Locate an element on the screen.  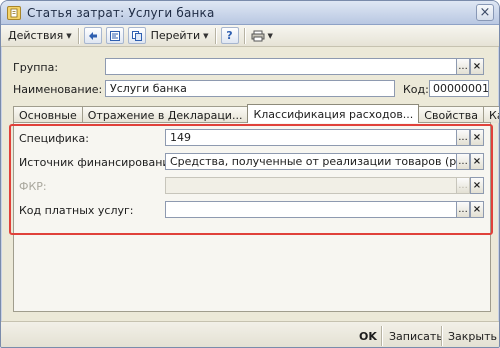
back-arrow-icon is located at coordinates (92, 35).